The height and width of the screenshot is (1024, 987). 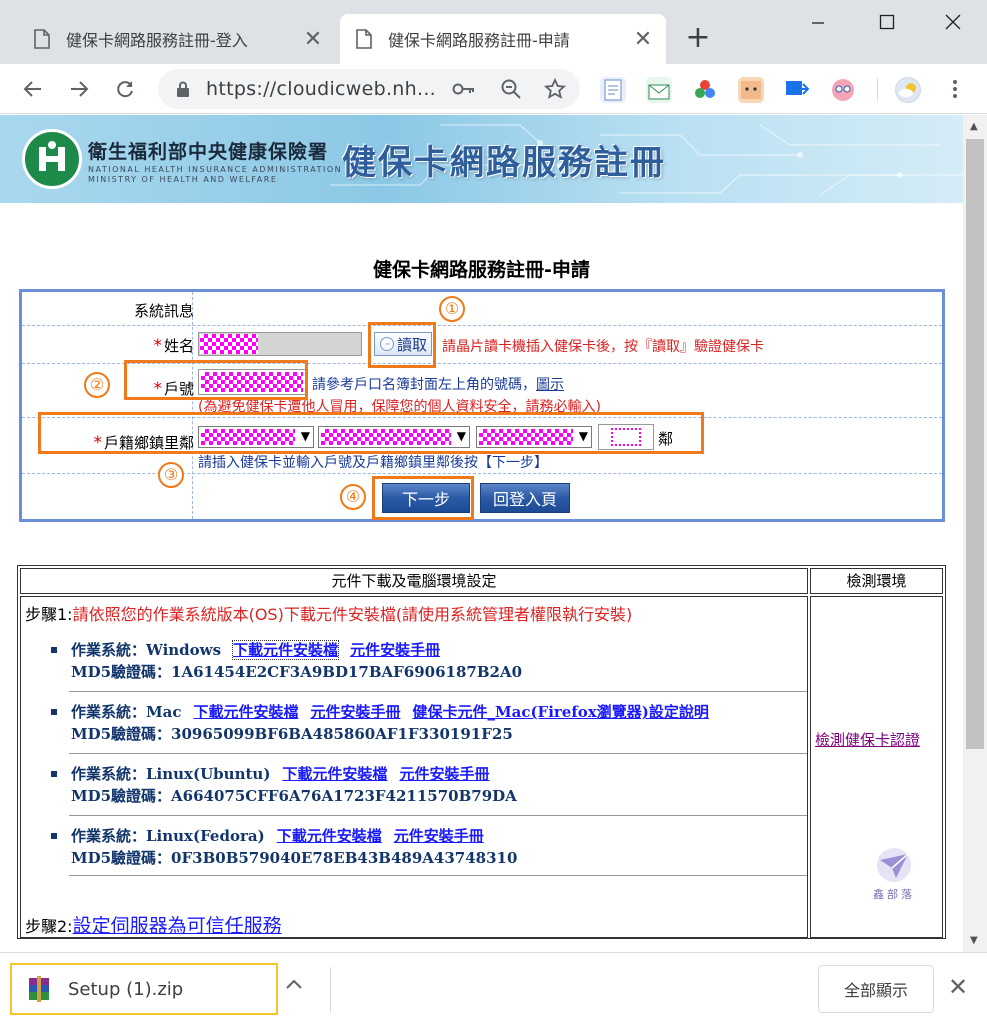 I want to click on check-env-header: 檢測環境, so click(x=876, y=581).